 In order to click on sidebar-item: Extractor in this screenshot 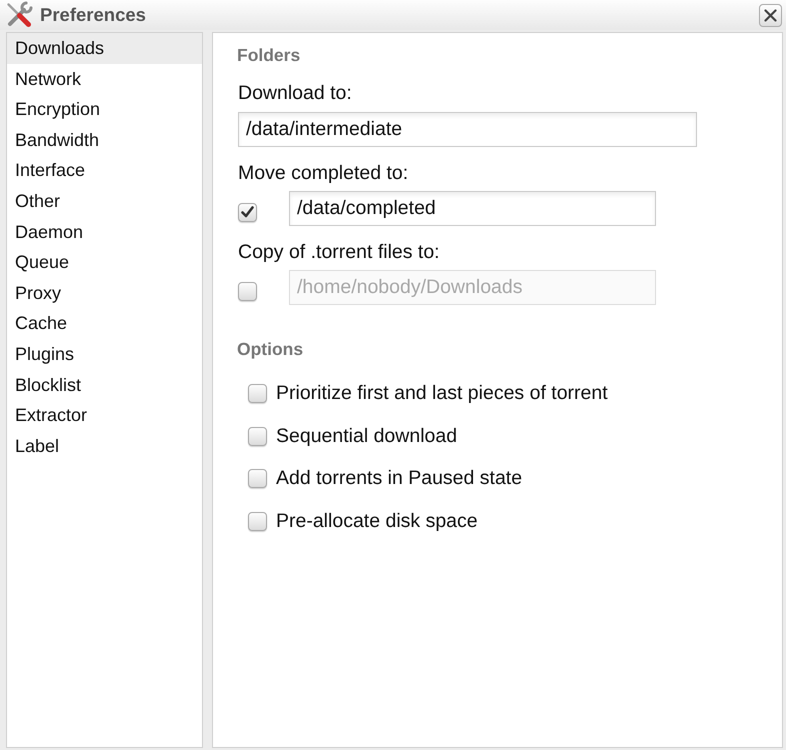, I will do `click(104, 415)`.